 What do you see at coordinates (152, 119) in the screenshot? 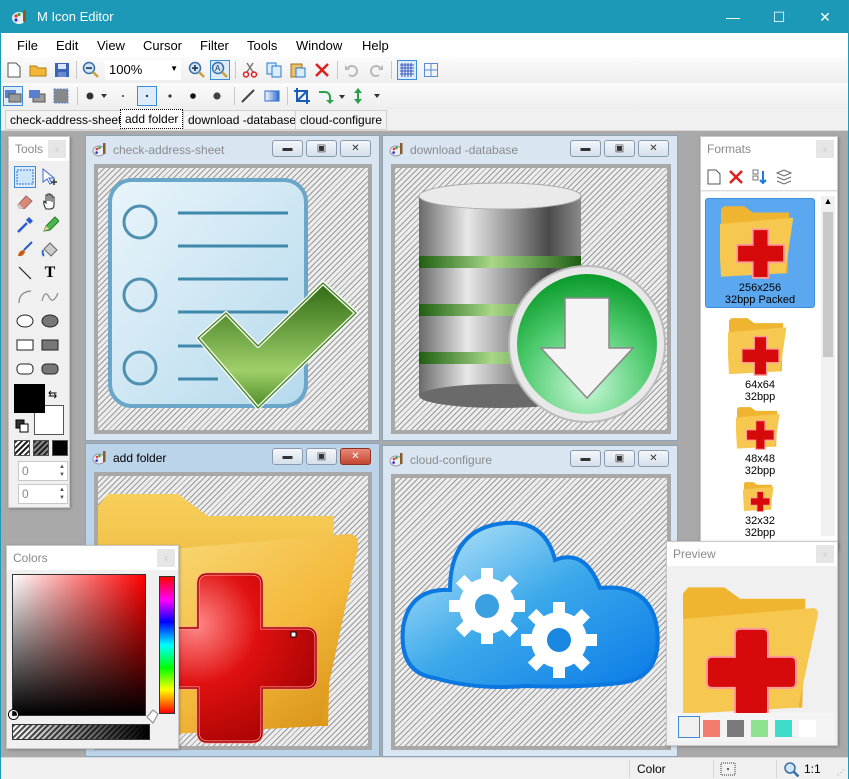
I see `doc-tab-add-folder: add folder` at bounding box center [152, 119].